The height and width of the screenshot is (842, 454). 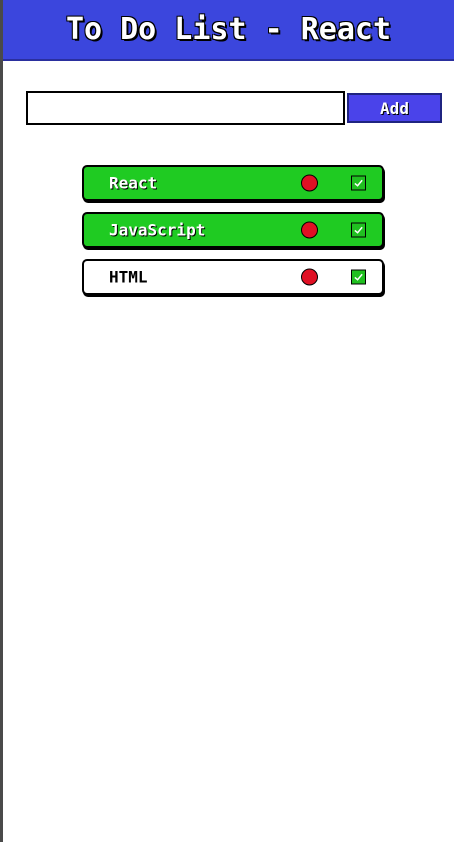 What do you see at coordinates (133, 183) in the screenshot?
I see `todo-item-text: React` at bounding box center [133, 183].